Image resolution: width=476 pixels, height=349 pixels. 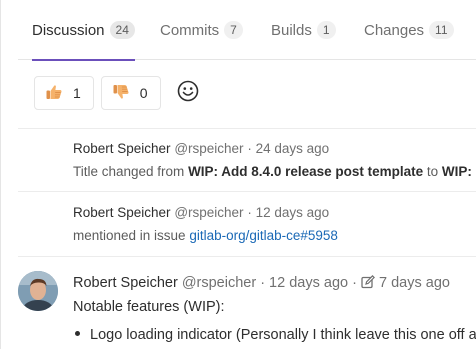 What do you see at coordinates (233, 30) in the screenshot?
I see `tab-count-badge: 7` at bounding box center [233, 30].